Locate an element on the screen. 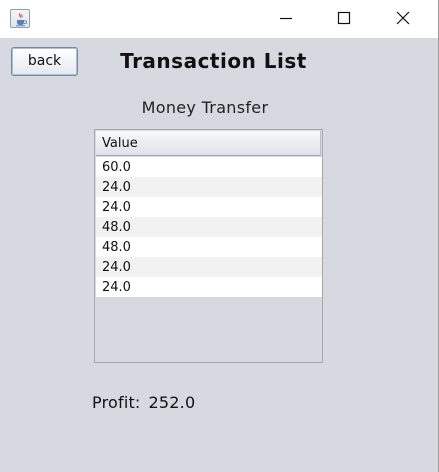  close-button is located at coordinates (403, 19).